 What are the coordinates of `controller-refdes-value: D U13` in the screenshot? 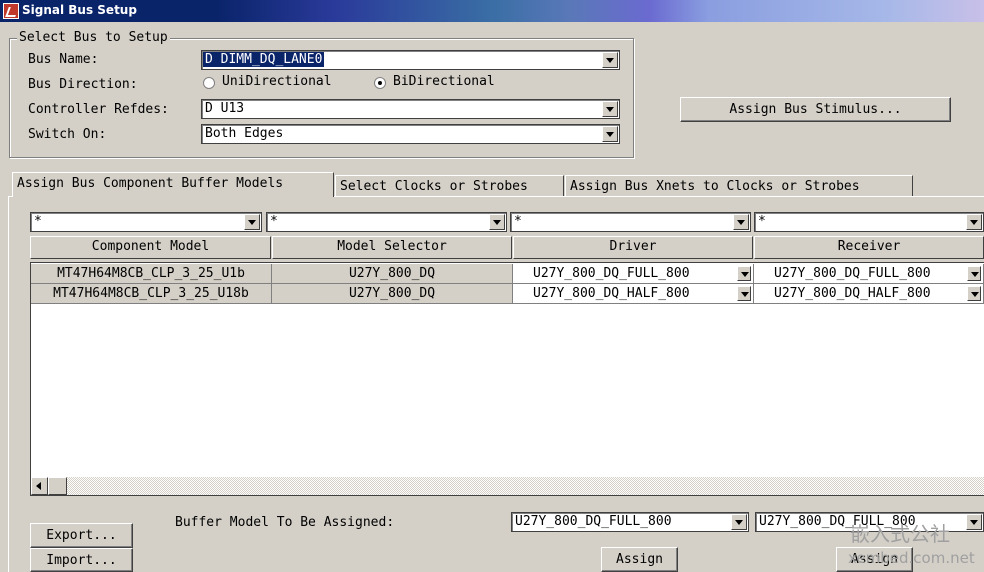 It's located at (225, 108).